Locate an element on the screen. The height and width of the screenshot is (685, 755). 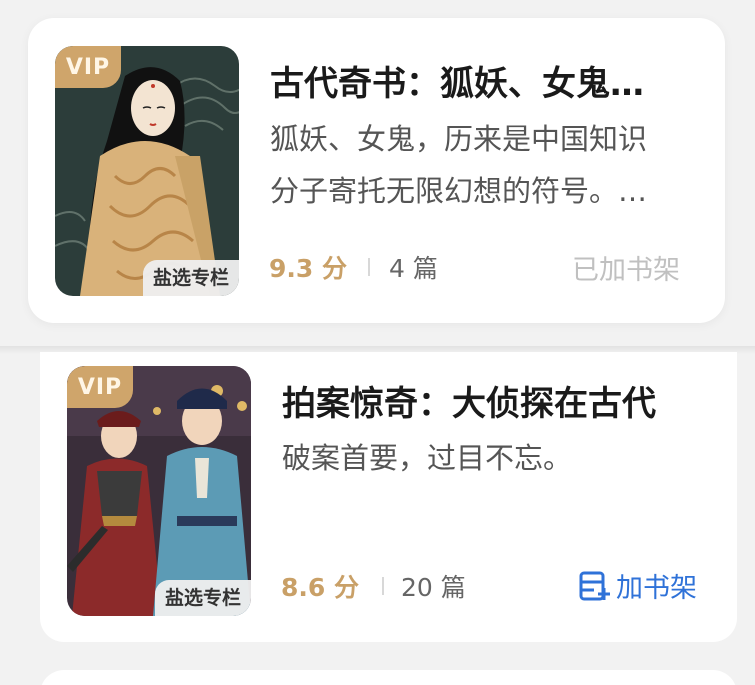
column-card-partial is located at coordinates (388, 677).